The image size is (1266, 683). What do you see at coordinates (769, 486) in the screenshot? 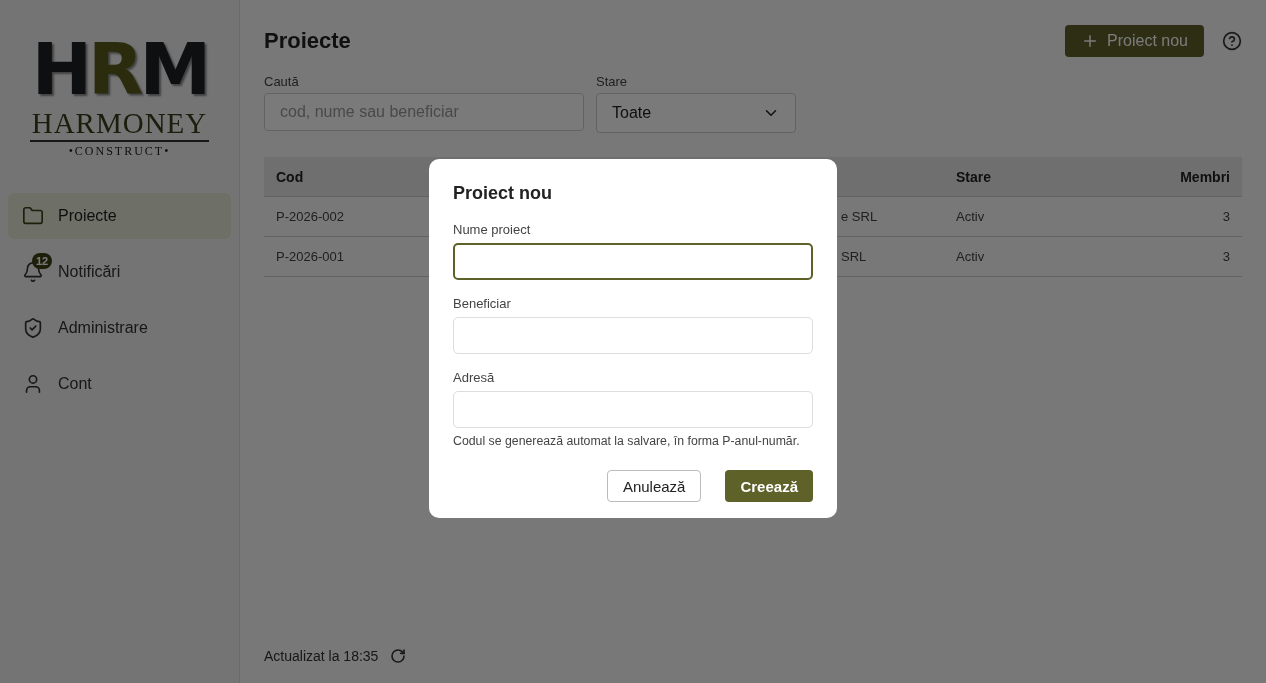
I see `create-button: Creează` at bounding box center [769, 486].